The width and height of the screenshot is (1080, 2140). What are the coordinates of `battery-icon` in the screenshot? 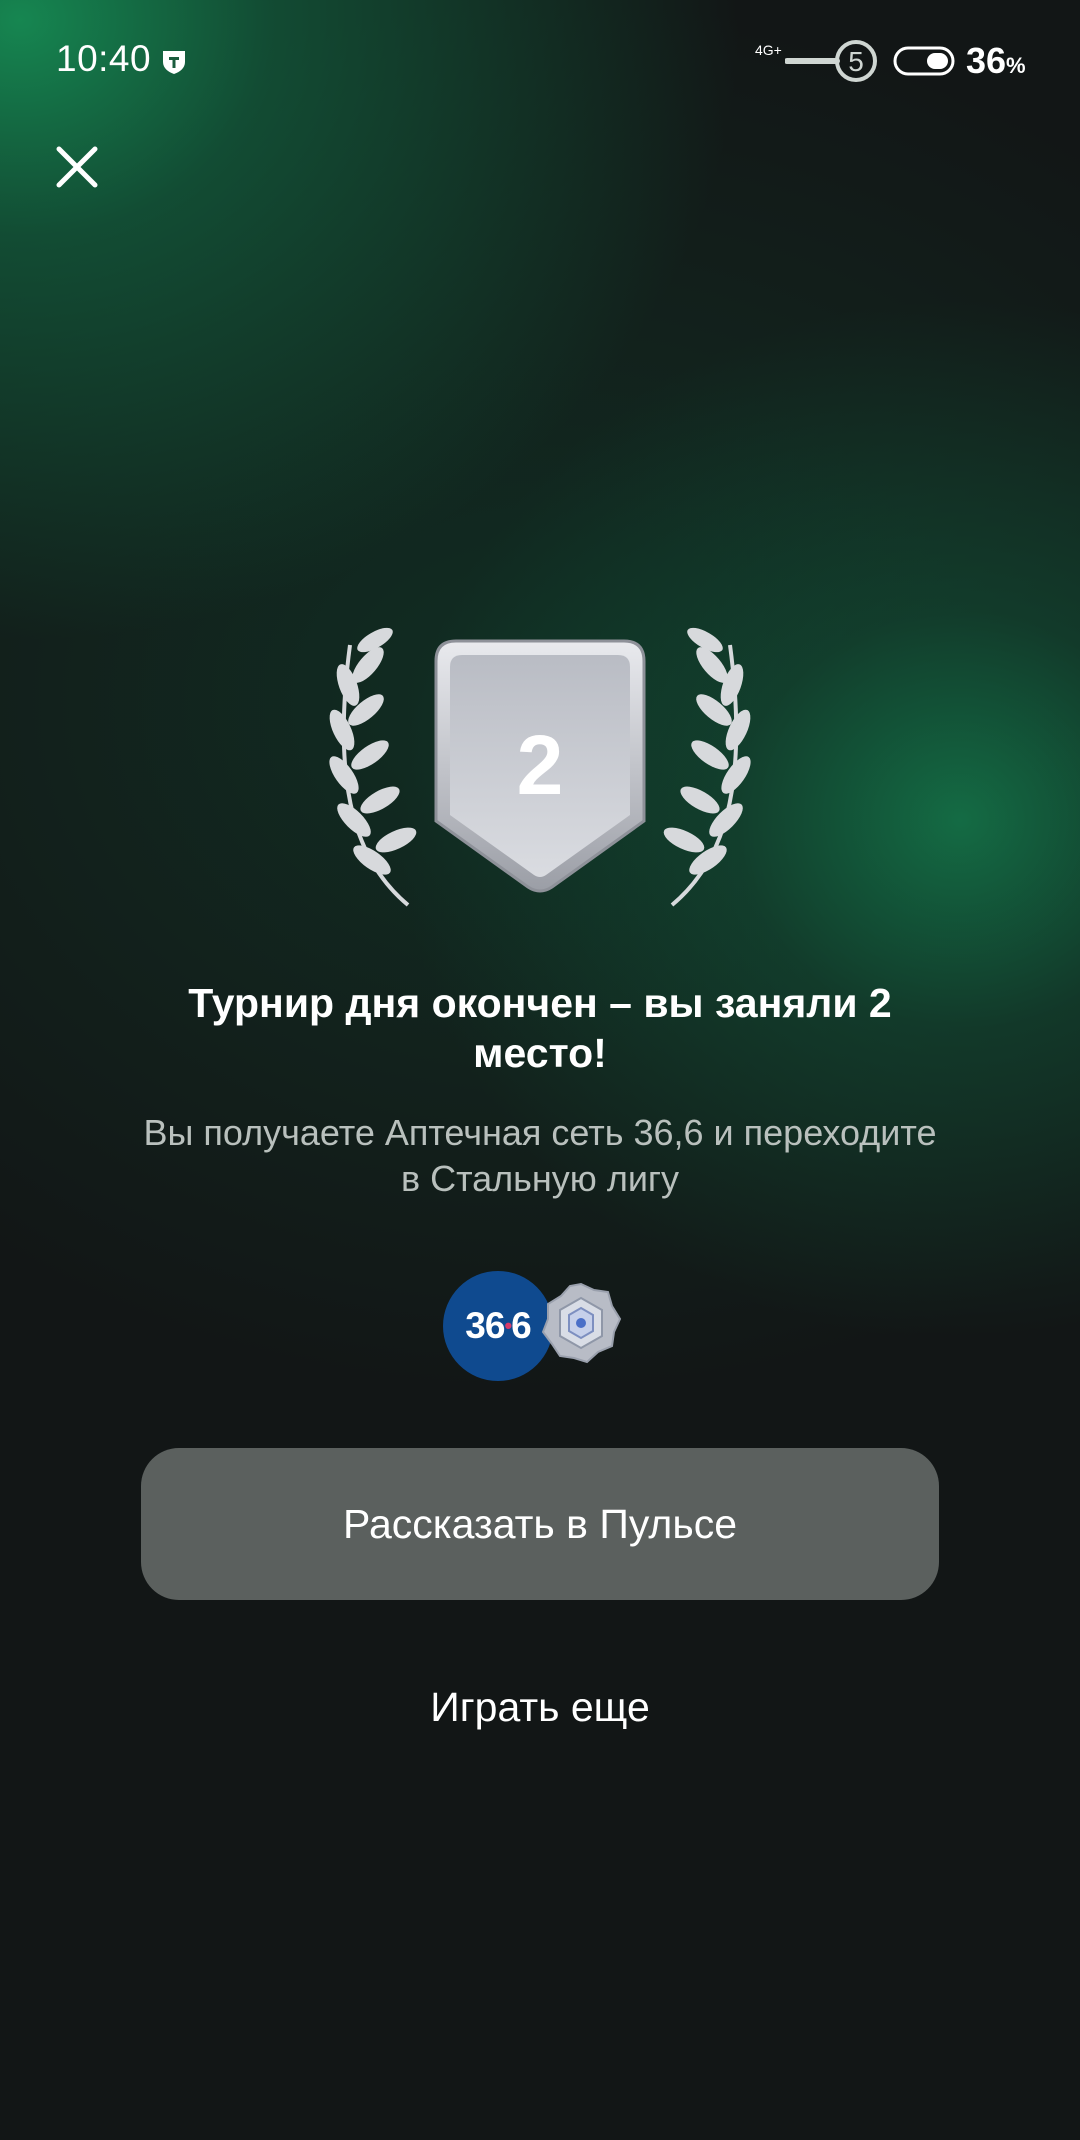 It's located at (924, 61).